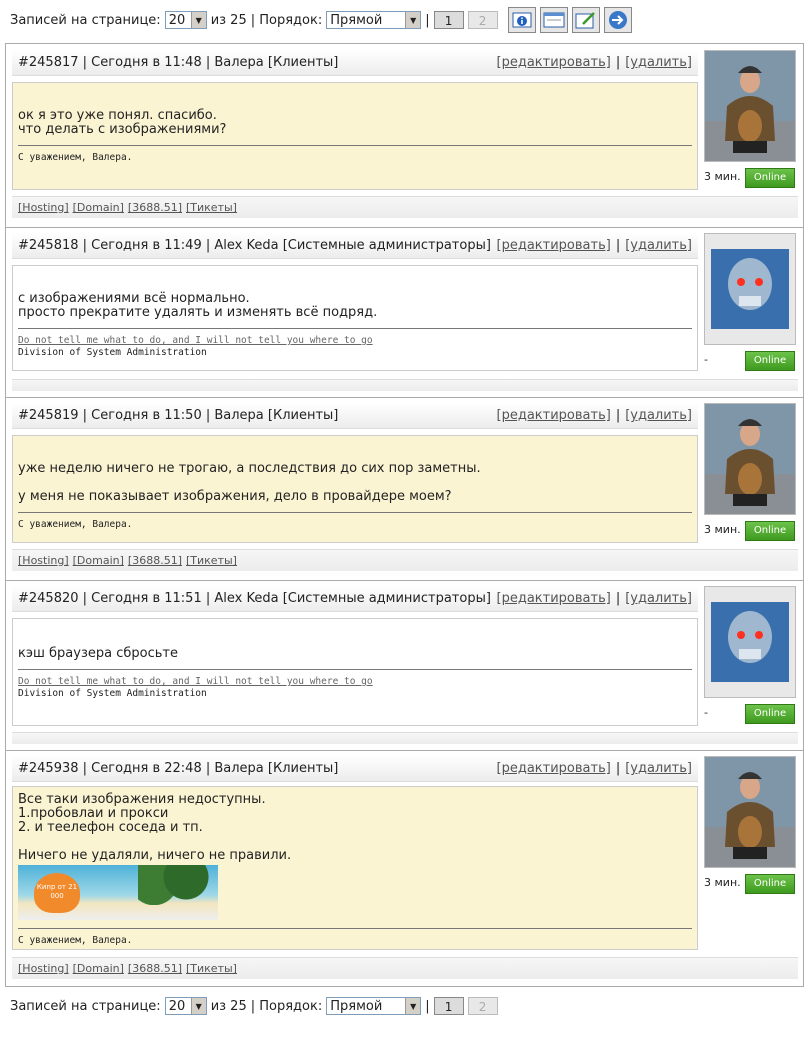 Image resolution: width=809 pixels, height=1039 pixels. What do you see at coordinates (75, 157) in the screenshot?
I see `signature-text: С уважением, Валера.` at bounding box center [75, 157].